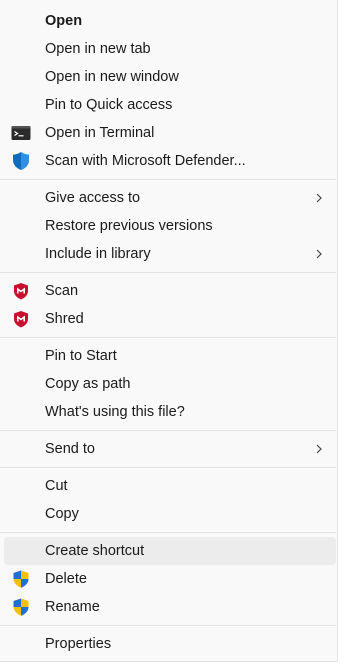 The width and height of the screenshot is (344, 664). What do you see at coordinates (170, 644) in the screenshot?
I see `menu-item-properties: Properties` at bounding box center [170, 644].